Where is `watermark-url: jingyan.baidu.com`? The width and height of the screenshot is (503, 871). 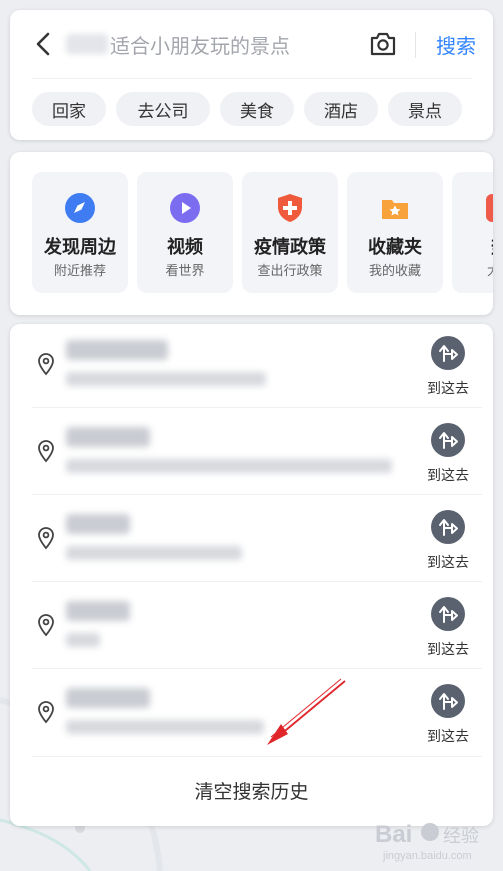 watermark-url: jingyan.baidu.com is located at coordinates (427, 856).